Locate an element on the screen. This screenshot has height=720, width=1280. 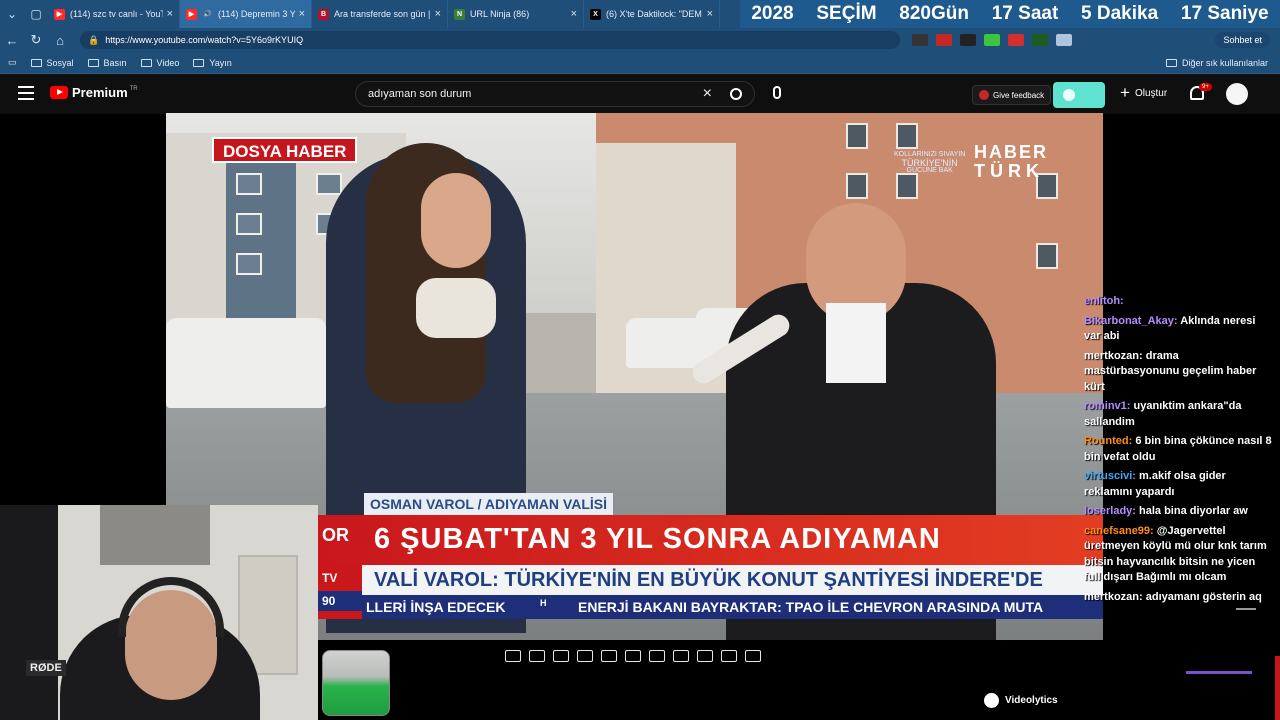
search-icon is located at coordinates (736, 94).